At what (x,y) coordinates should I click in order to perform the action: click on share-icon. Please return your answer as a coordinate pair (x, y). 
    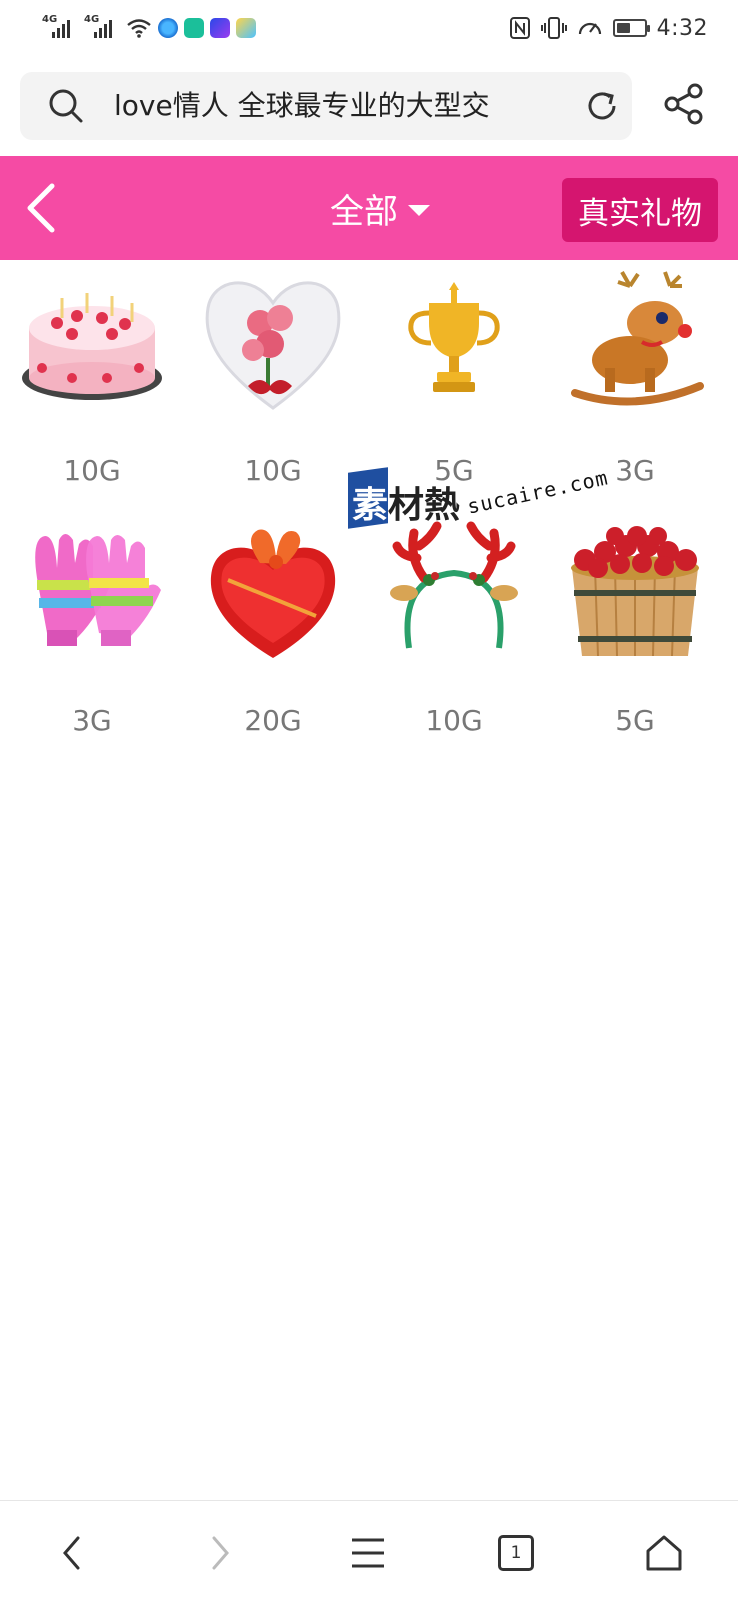
    Looking at the image, I should click on (684, 104).